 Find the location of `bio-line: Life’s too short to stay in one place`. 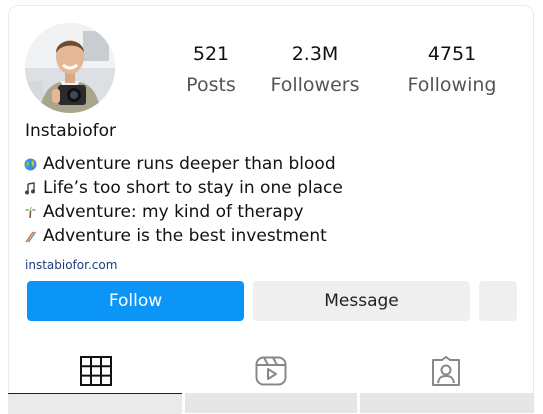

bio-line: Life’s too short to stay in one place is located at coordinates (273, 188).